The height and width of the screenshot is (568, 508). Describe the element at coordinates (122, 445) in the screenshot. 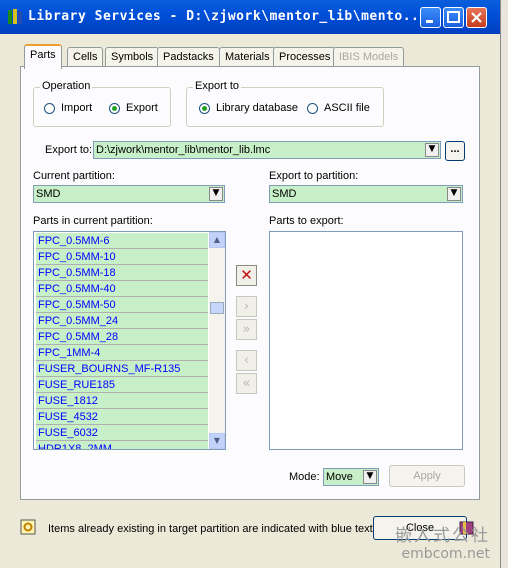

I see `list-item: HDR1X8_2MM` at that location.